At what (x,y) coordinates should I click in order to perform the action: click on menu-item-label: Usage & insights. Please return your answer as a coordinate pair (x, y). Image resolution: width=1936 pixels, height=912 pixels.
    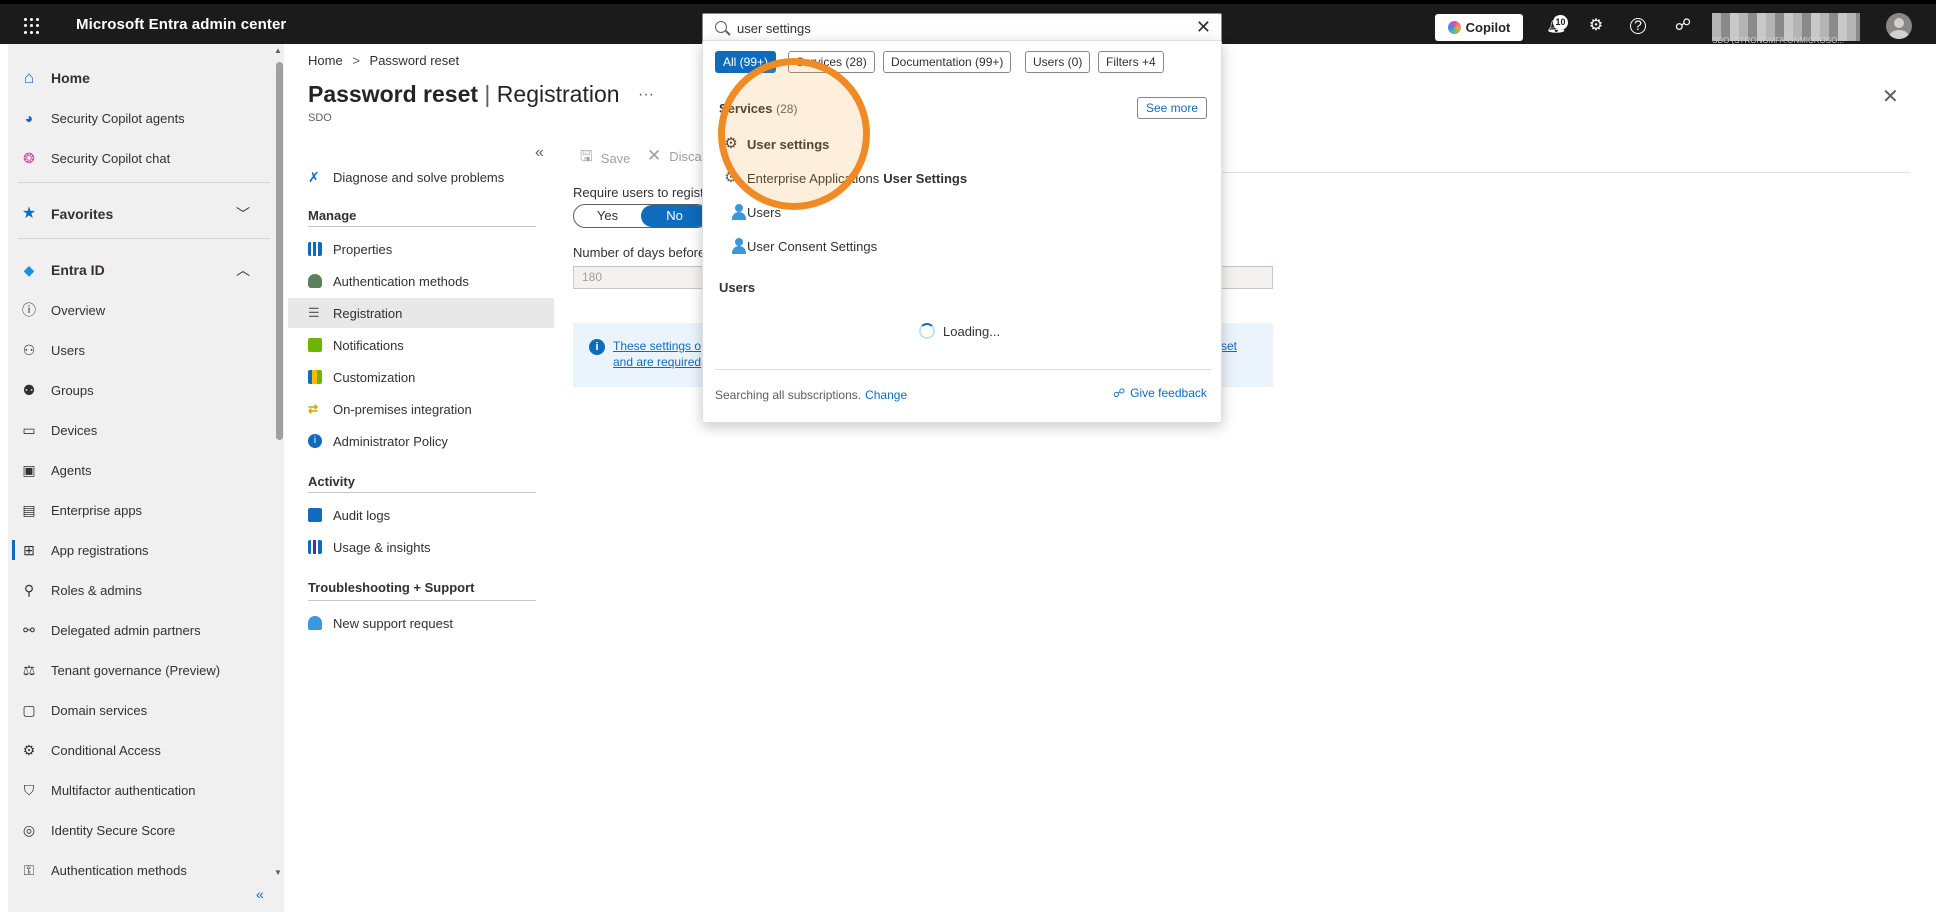
    Looking at the image, I should click on (382, 547).